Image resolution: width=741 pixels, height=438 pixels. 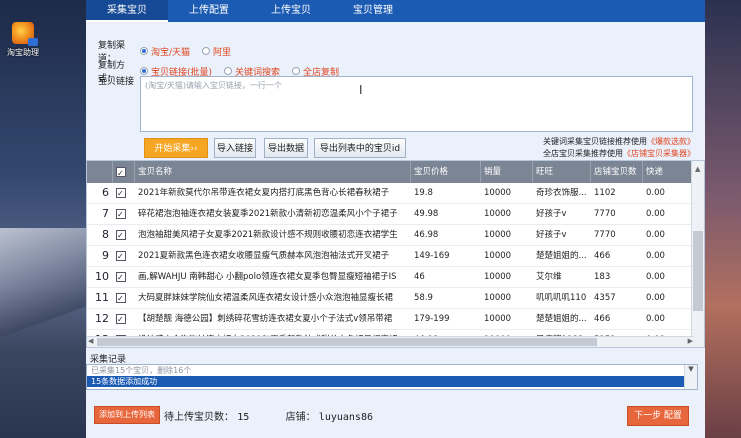 I want to click on link-textarea: (淘宝/天猫)请输入宝贝链接，一行一个 I, so click(x=416, y=104).